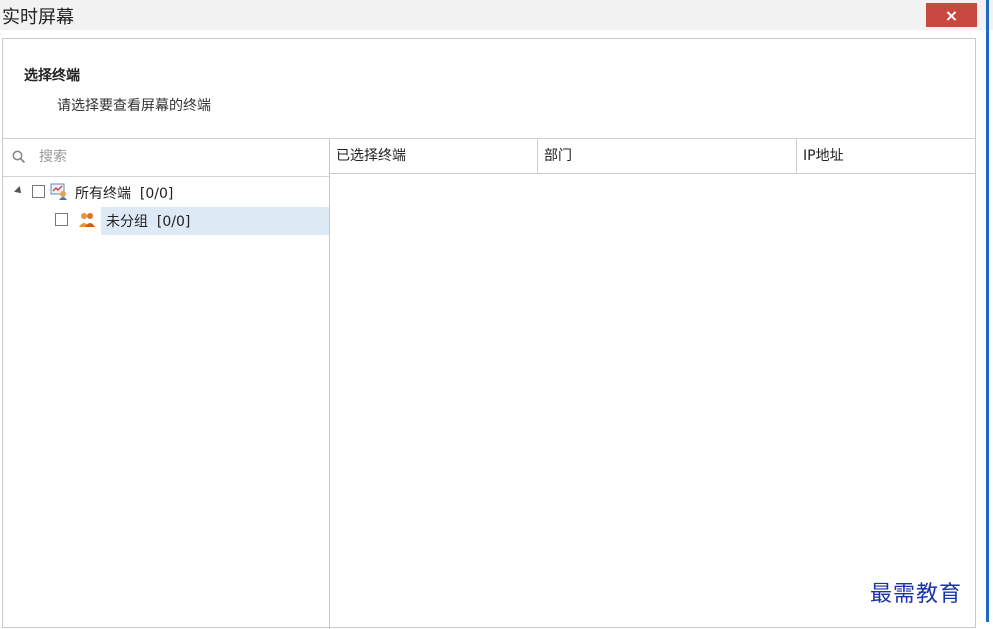 This screenshot has height=629, width=993. Describe the element at coordinates (148, 222) in the screenshot. I see `tree-node-label: 未分组 [0/0]` at that location.